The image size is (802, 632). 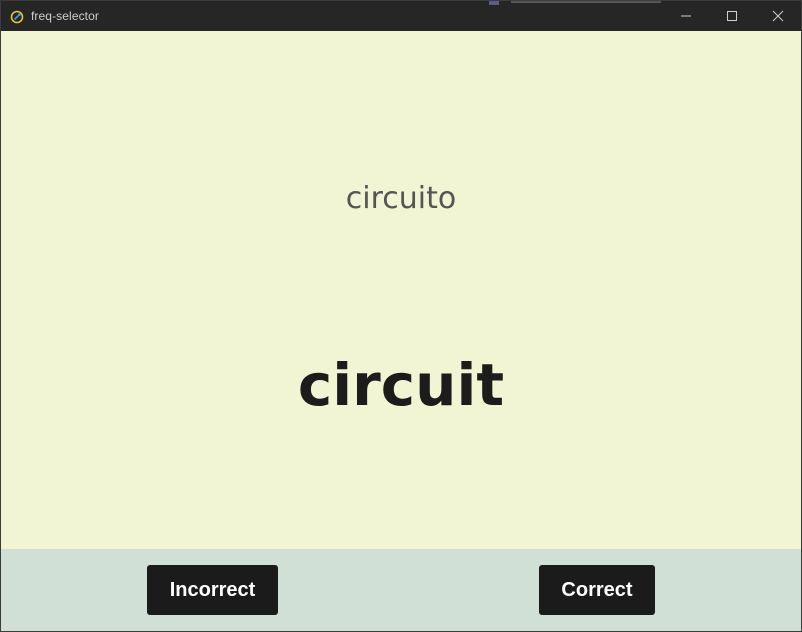 What do you see at coordinates (212, 590) in the screenshot?
I see `incorrect-button: Incorrect` at bounding box center [212, 590].